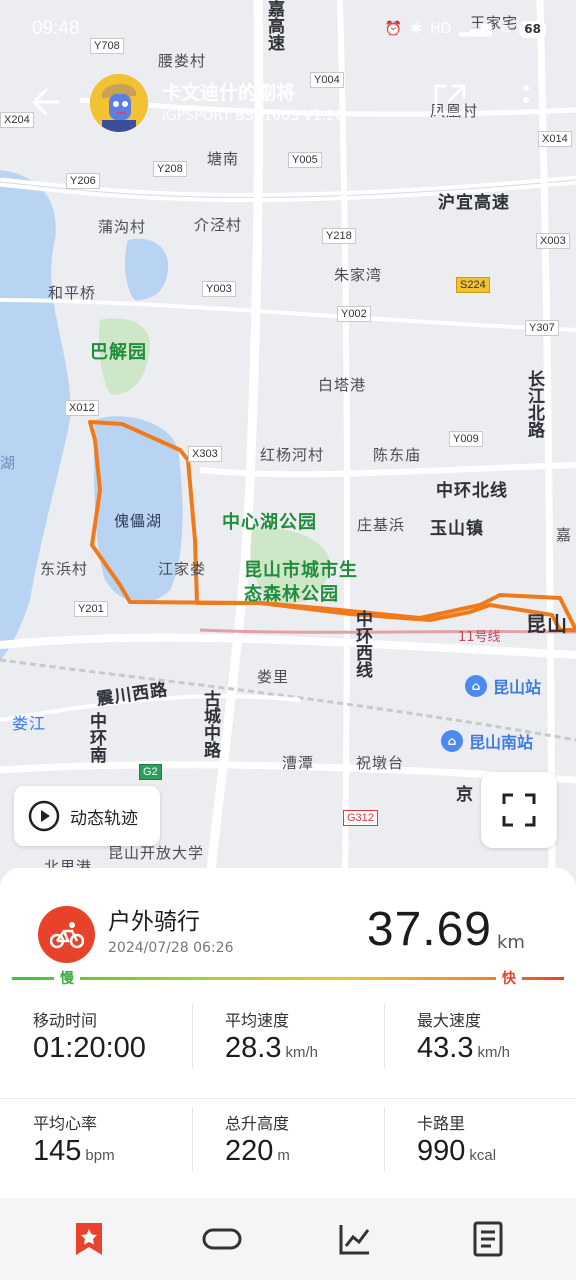 The image size is (576, 1280). Describe the element at coordinates (257, 1123) in the screenshot. I see `stat-label: 总升高度` at that location.